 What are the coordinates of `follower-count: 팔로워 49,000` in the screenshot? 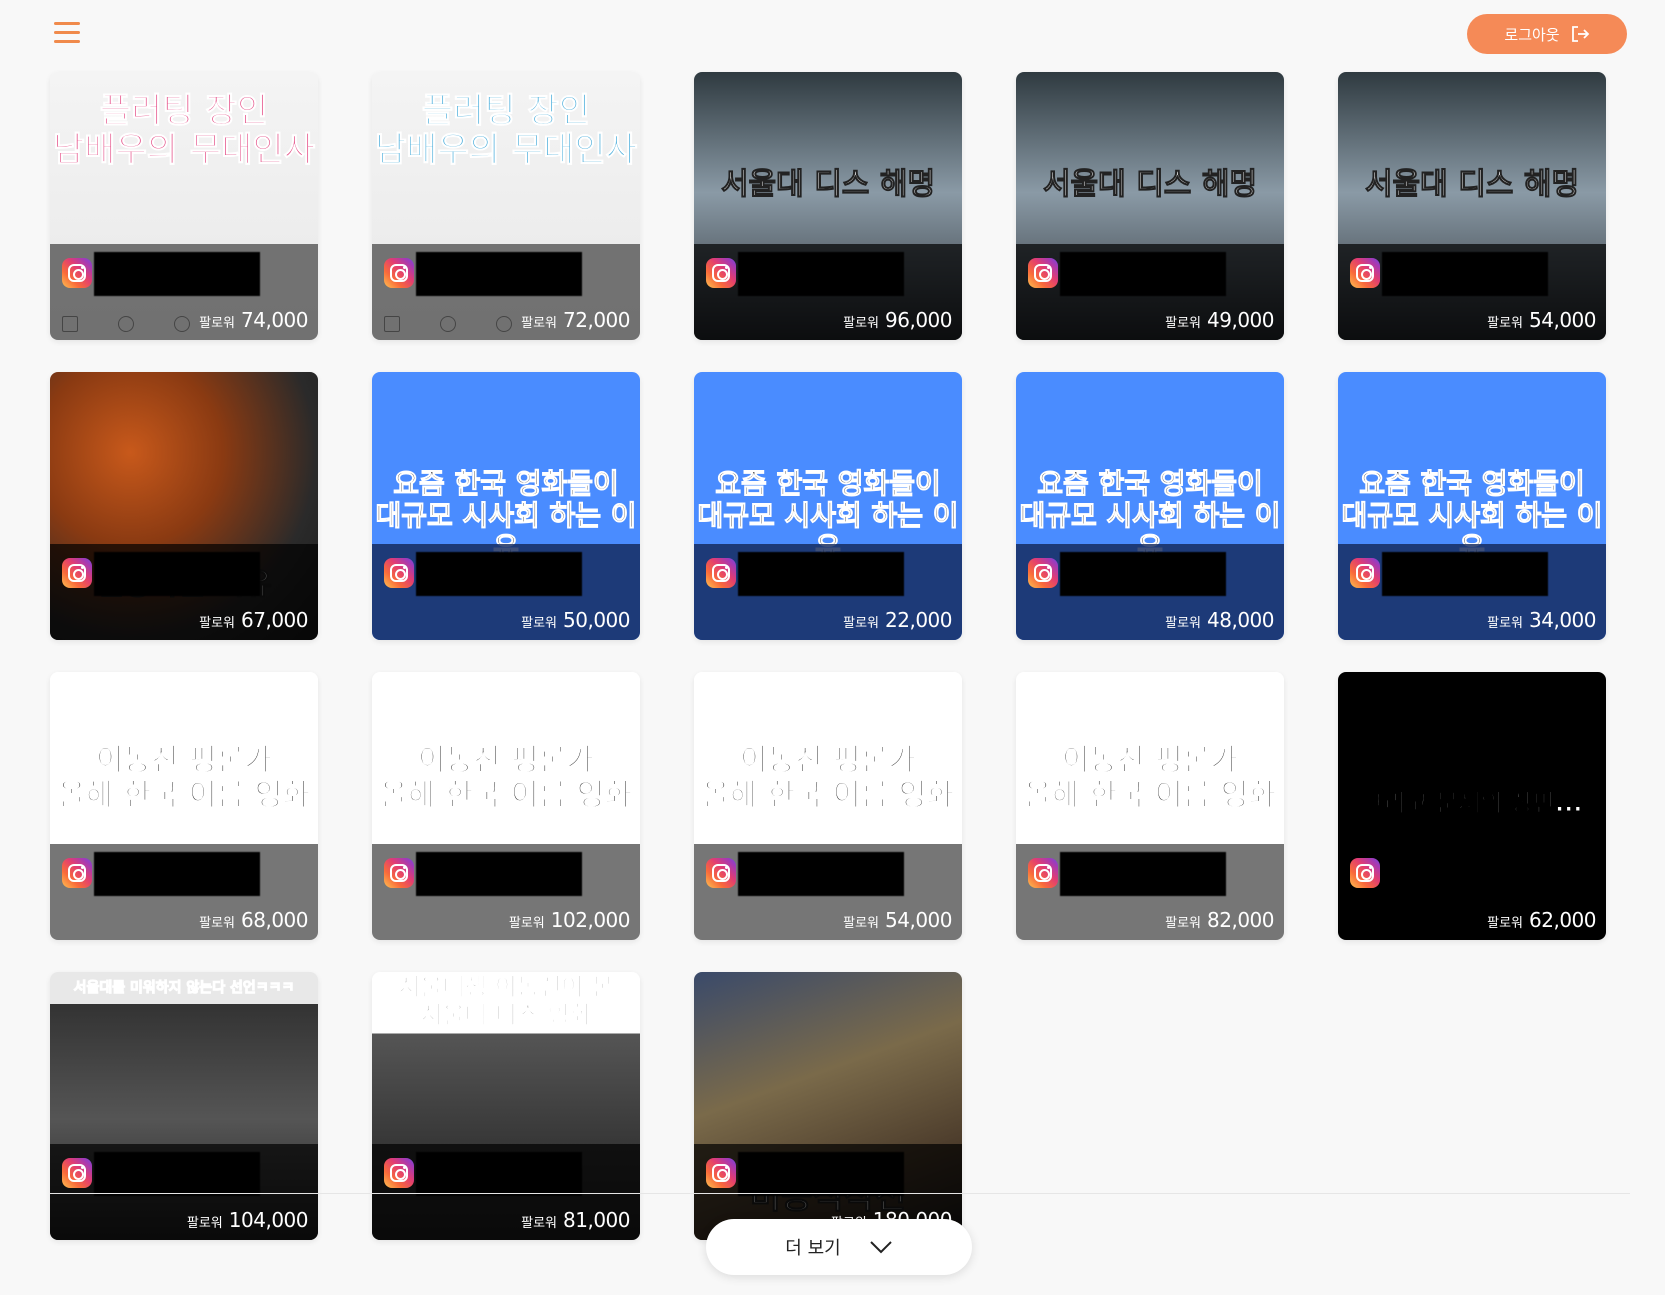 It's located at (1219, 320).